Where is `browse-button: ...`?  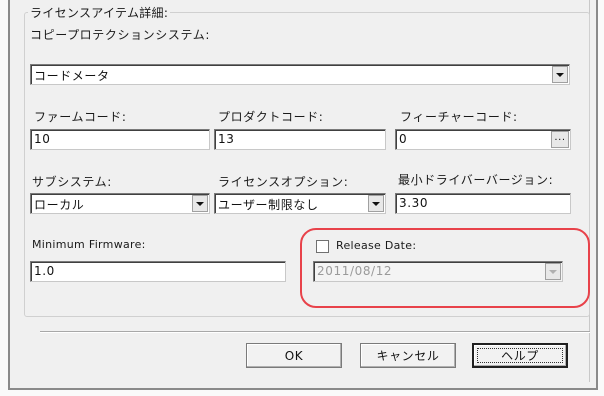
browse-button: ... is located at coordinates (560, 139).